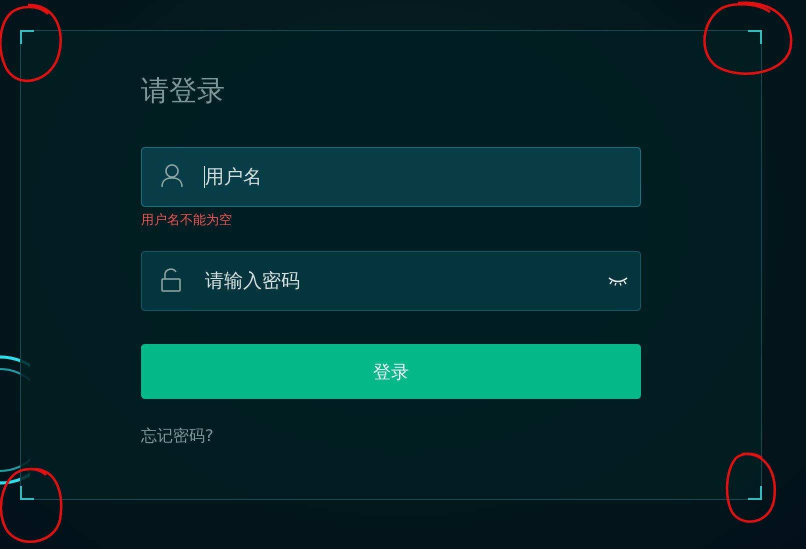 This screenshot has width=806, height=549. I want to click on closed-eye-icon, so click(618, 281).